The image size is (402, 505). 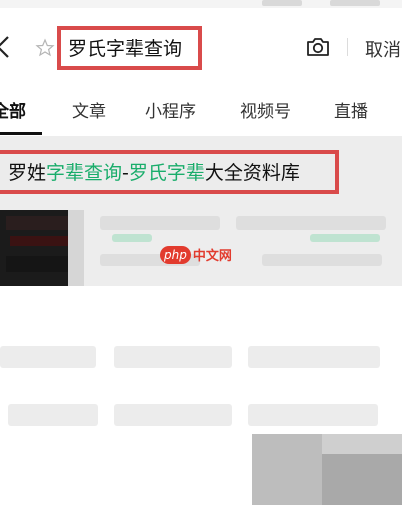 I want to click on search-query-text: 罗氏字辈查询, so click(x=125, y=49).